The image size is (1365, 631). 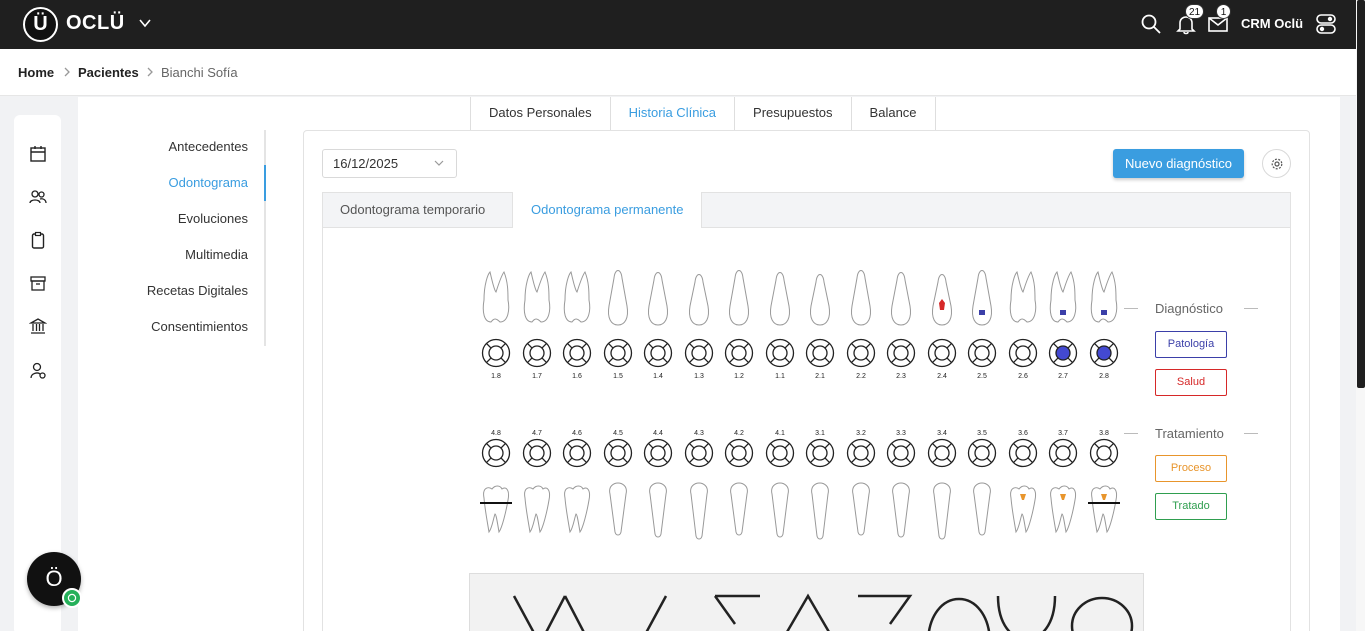 What do you see at coordinates (793, 114) in the screenshot?
I see `tab-presupuestos: Presupuestos` at bounding box center [793, 114].